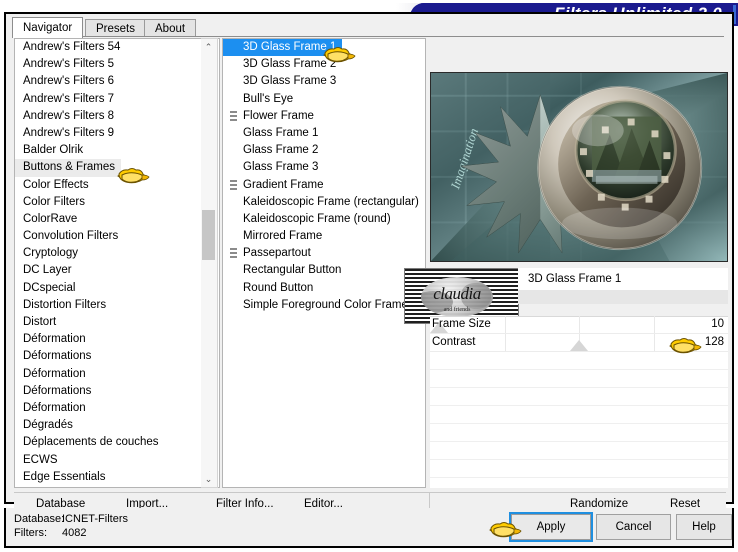  What do you see at coordinates (208, 479) in the screenshot?
I see `scroll-down-arrow-icon: ⌄` at bounding box center [208, 479].